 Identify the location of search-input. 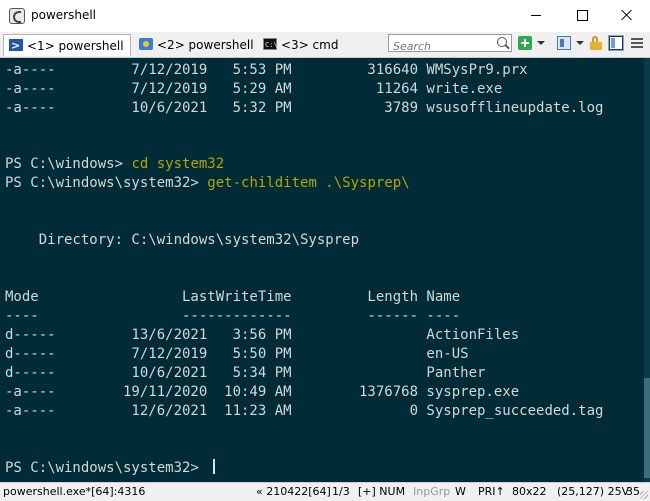
(441, 46).